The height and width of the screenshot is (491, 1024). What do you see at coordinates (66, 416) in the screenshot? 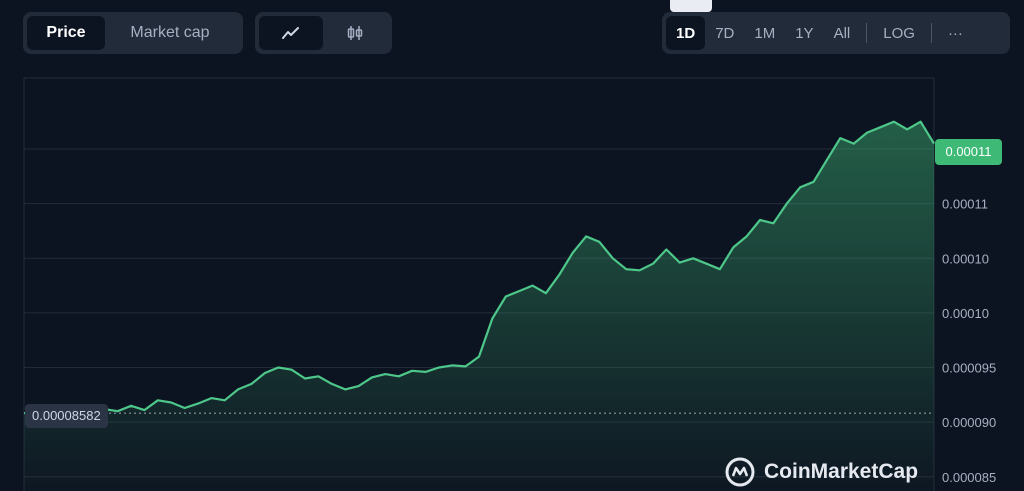
I see `baseline-price-label: 0.00008582` at bounding box center [66, 416].